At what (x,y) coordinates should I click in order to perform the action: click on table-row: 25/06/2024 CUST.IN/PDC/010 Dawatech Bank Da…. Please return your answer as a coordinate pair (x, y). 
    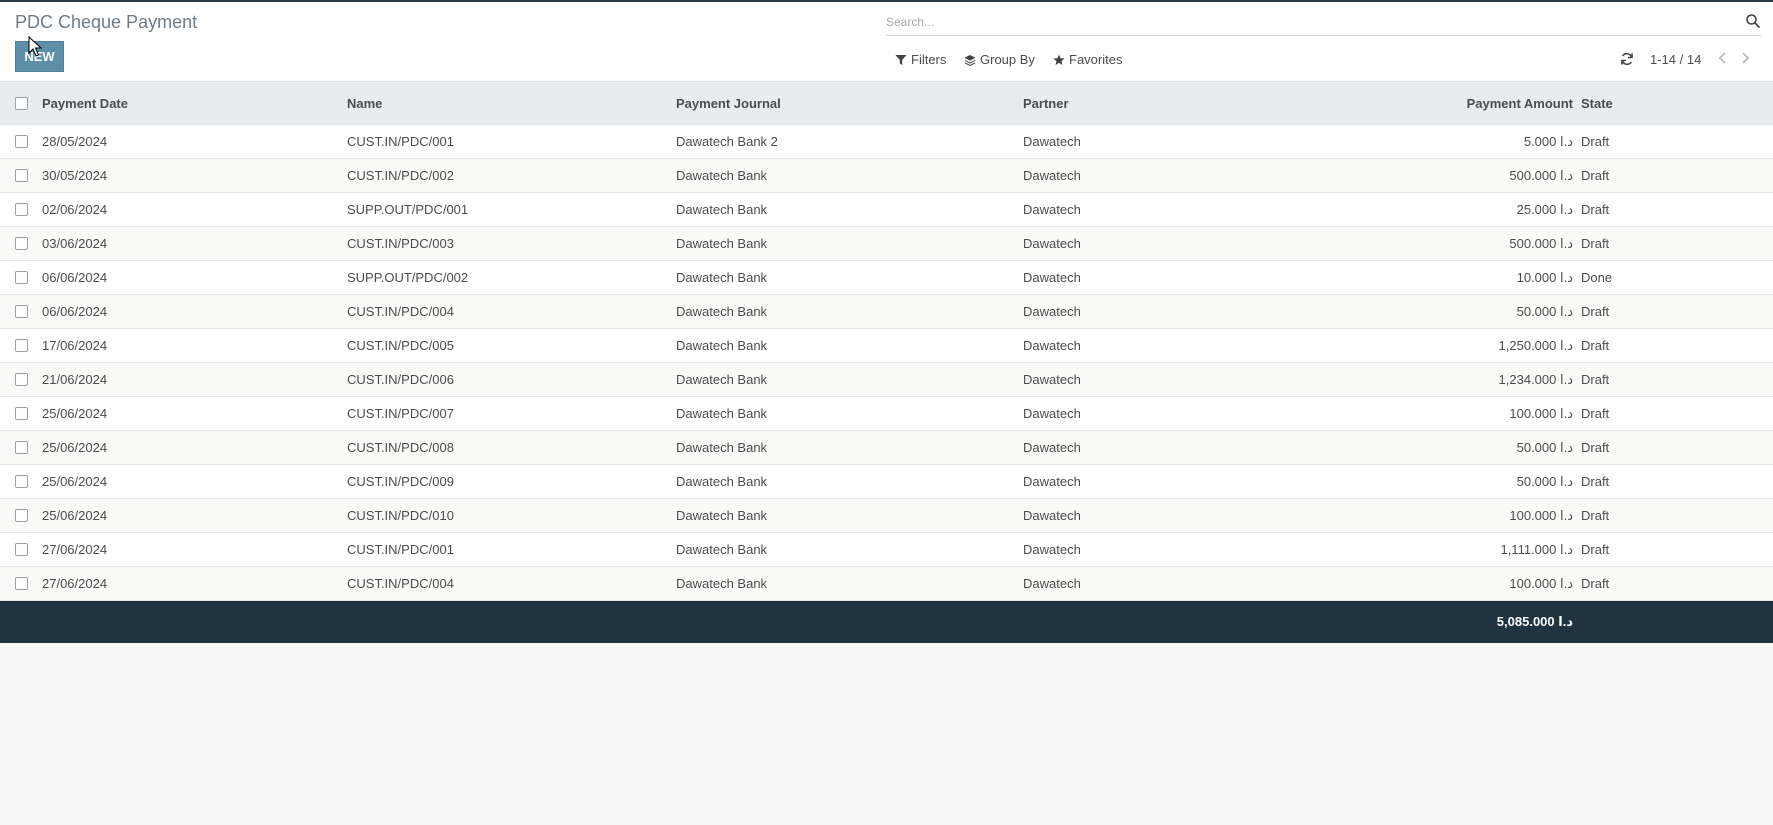
    Looking at the image, I should click on (886, 516).